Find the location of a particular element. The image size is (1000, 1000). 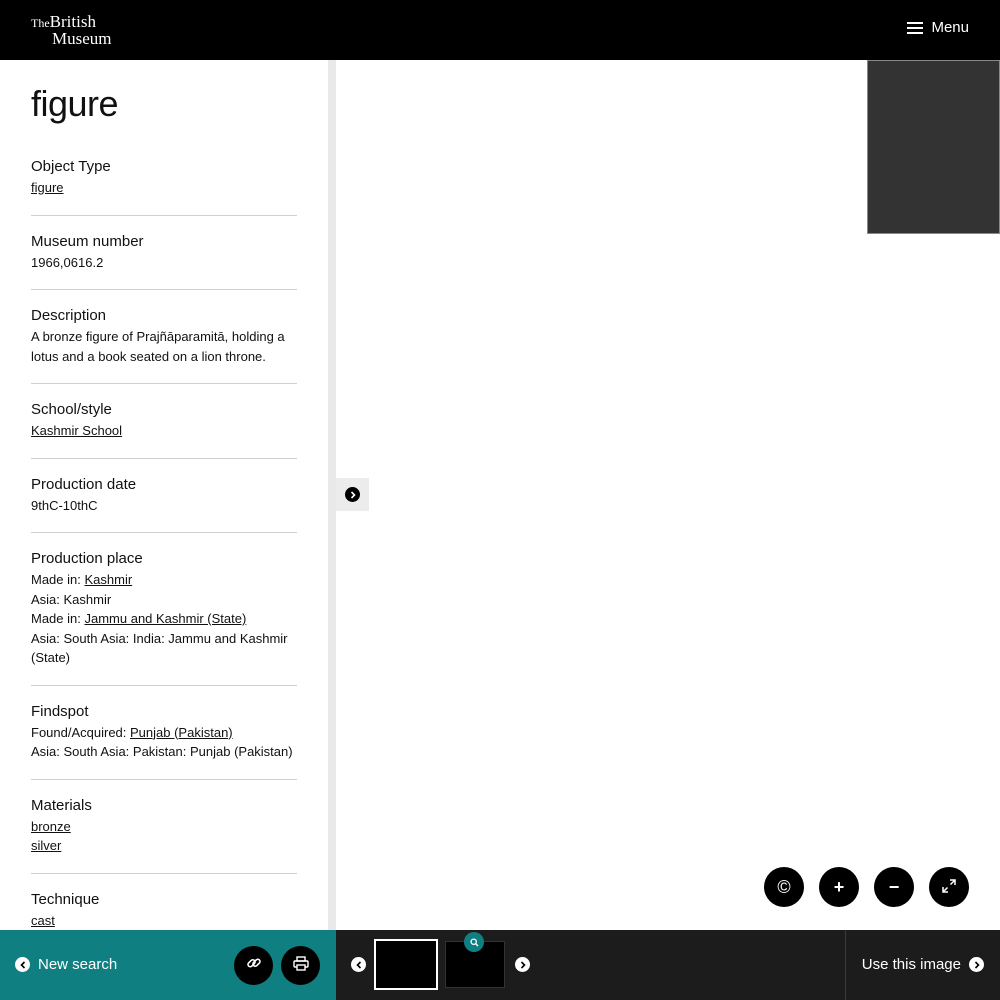

fullscreen-button is located at coordinates (949, 887).